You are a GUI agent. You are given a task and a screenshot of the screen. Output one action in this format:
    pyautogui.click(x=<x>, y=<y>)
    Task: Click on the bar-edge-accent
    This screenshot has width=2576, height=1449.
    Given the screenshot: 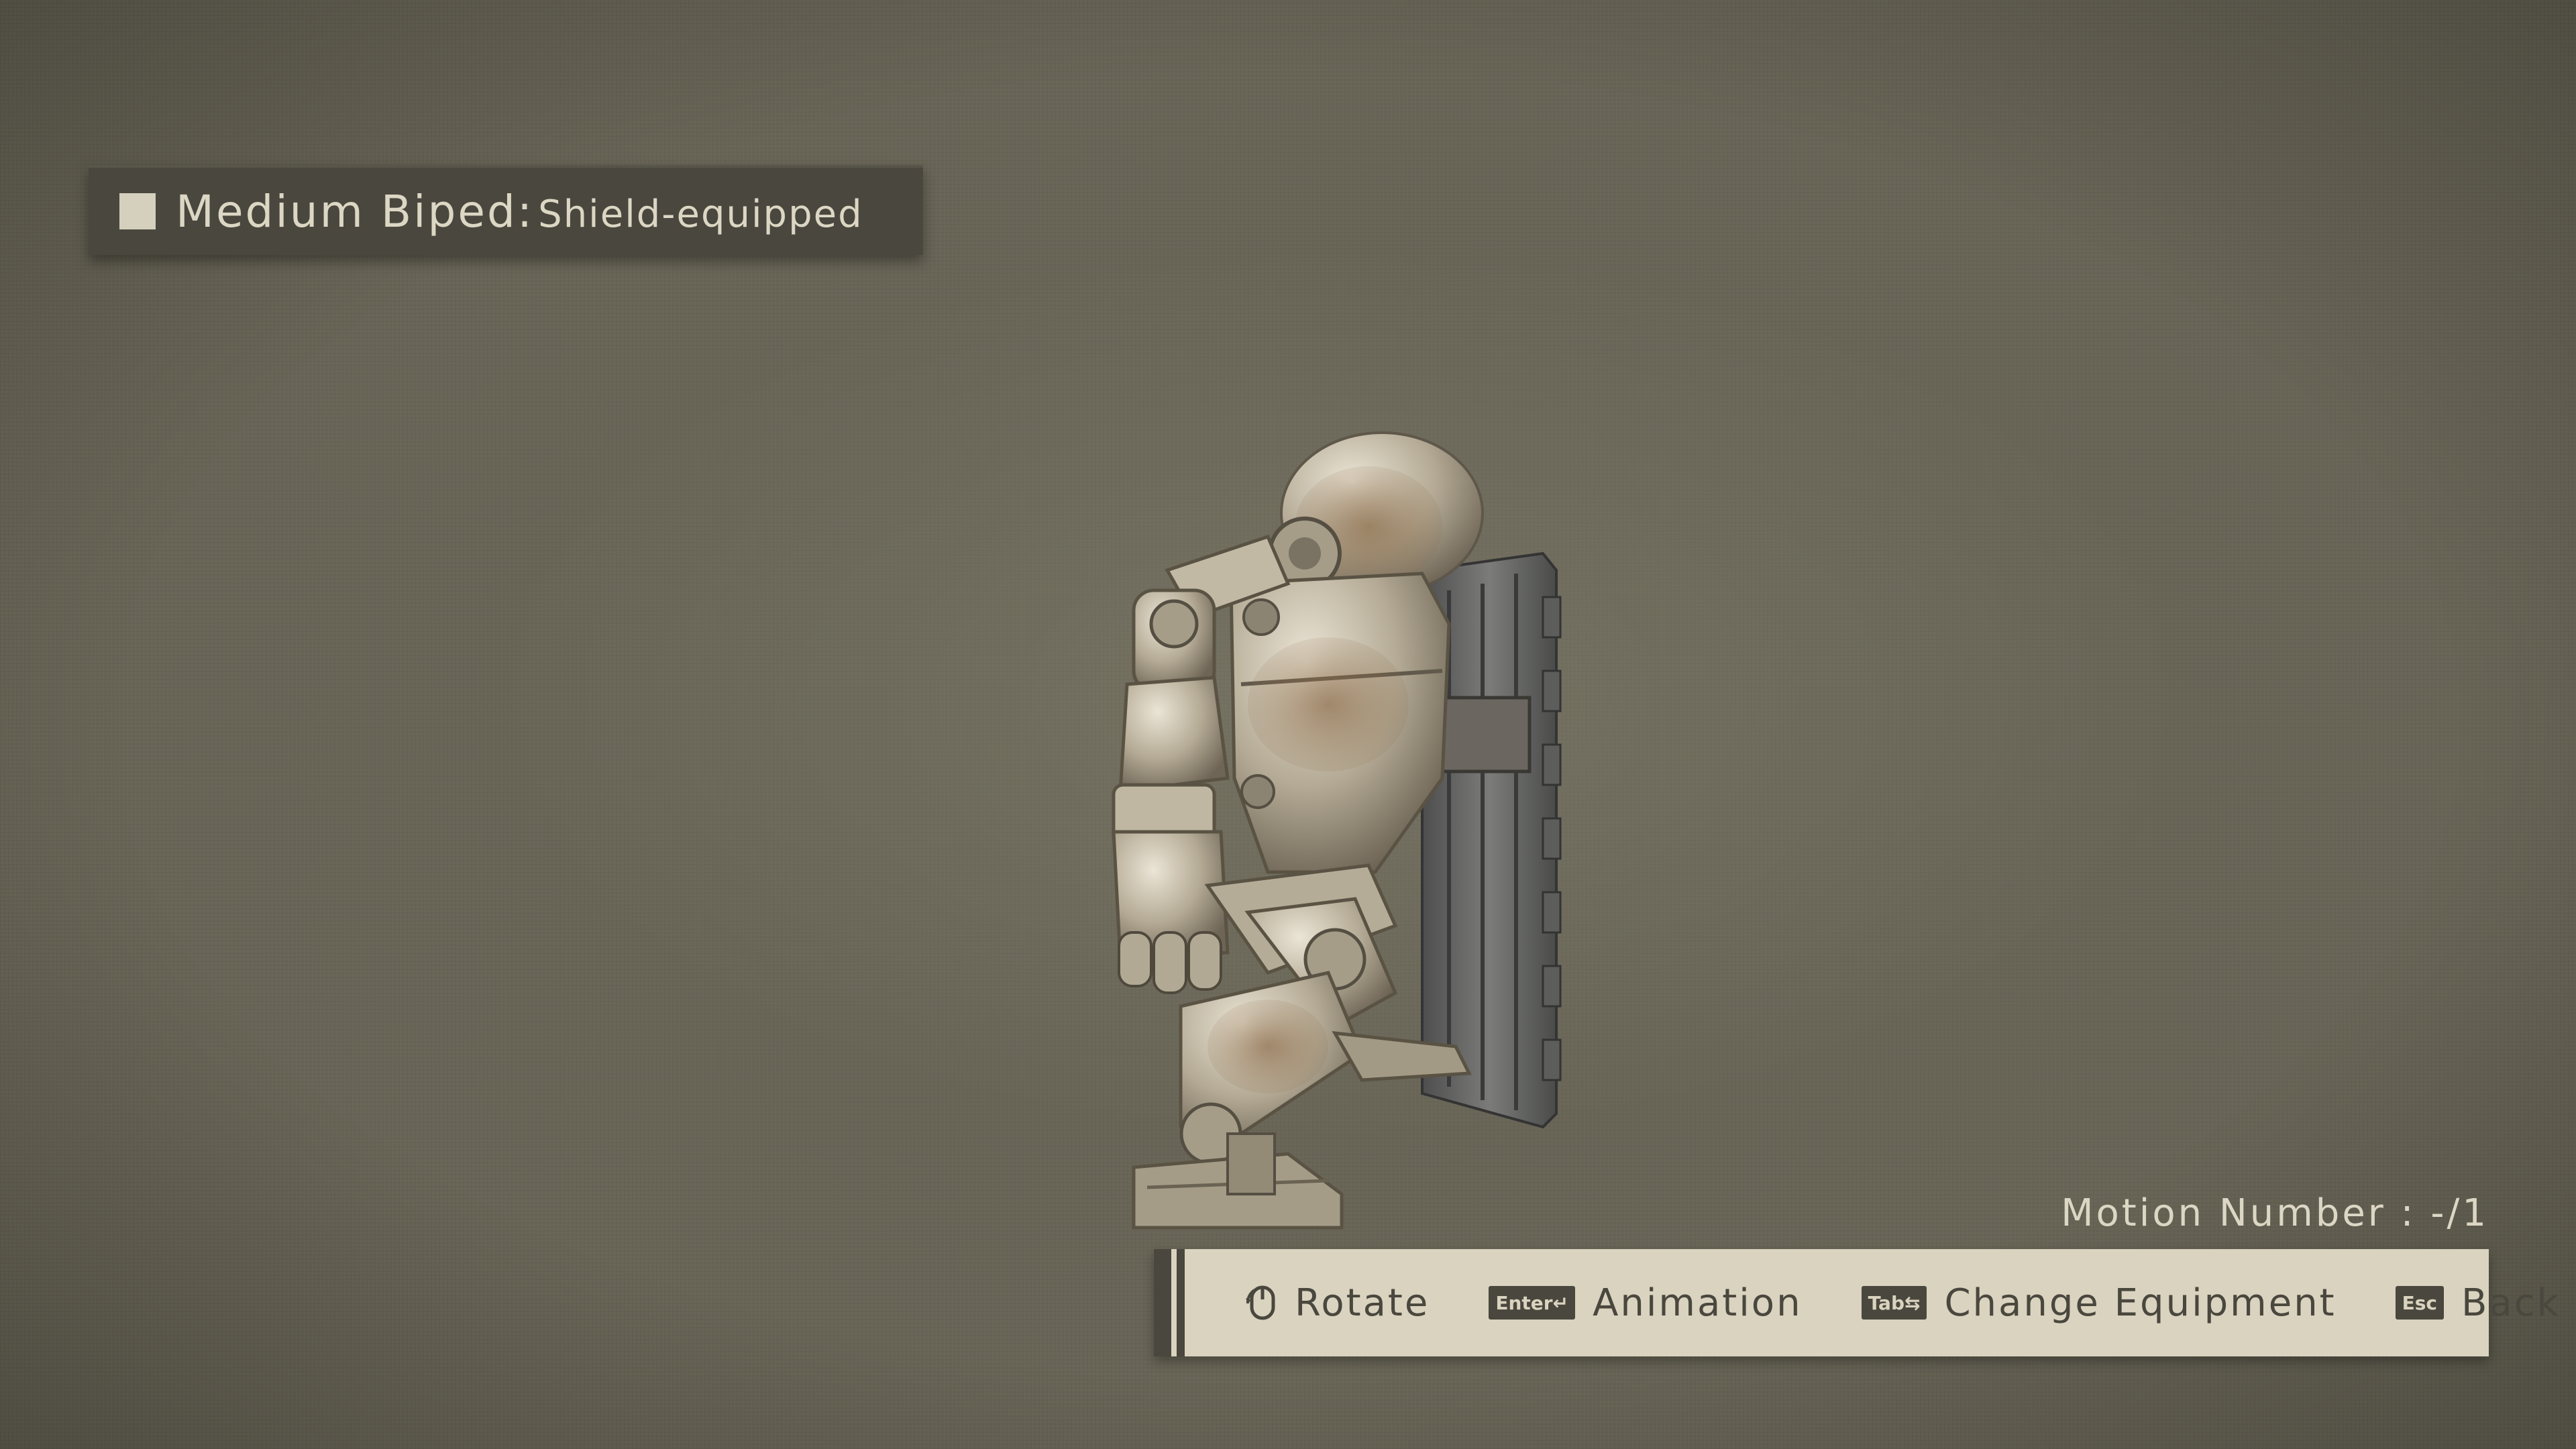 What is the action you would take?
    pyautogui.click(x=1162, y=1302)
    